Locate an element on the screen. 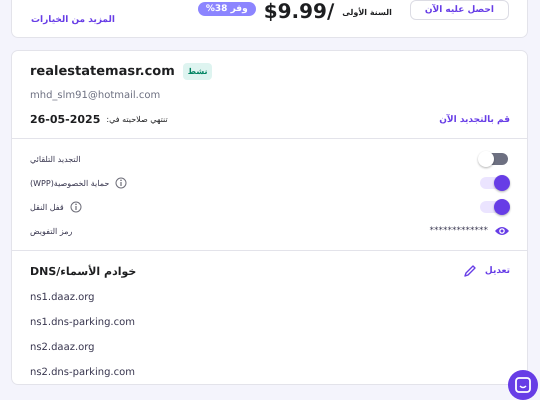 This screenshot has width=540, height=400. more-options-link: المزيد من الخيارات is located at coordinates (73, 19).